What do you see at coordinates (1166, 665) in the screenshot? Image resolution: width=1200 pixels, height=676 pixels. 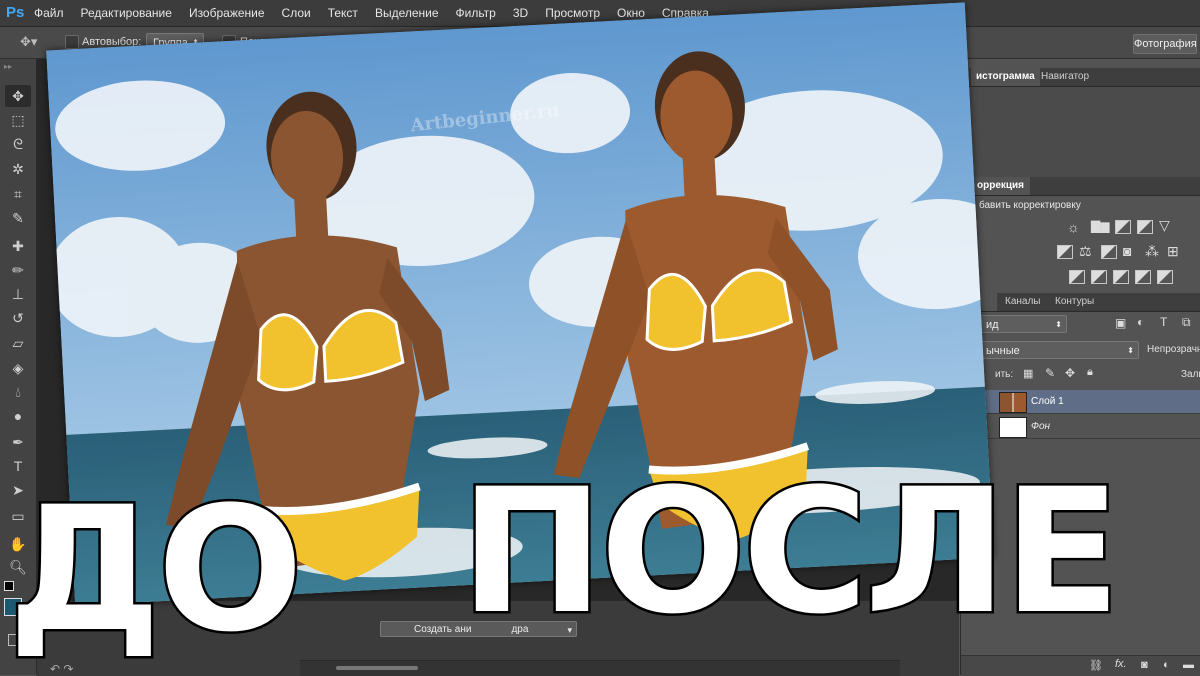 I see `new-adjustment-icon: ◐` at bounding box center [1166, 665].